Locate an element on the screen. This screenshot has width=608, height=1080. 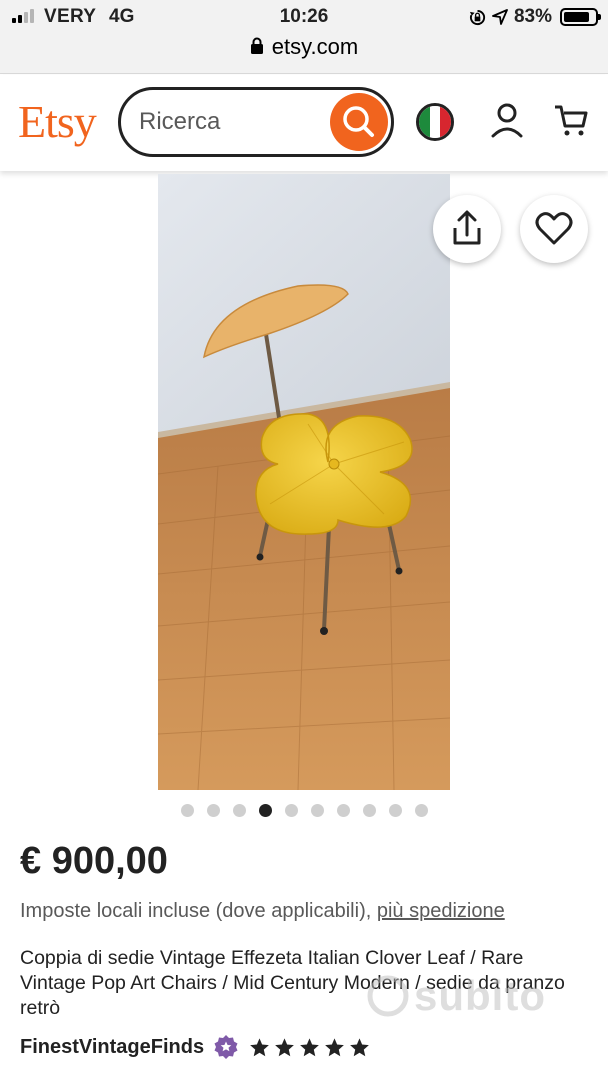
seller-name: FinestVintageFinds is located at coordinates (112, 1047).